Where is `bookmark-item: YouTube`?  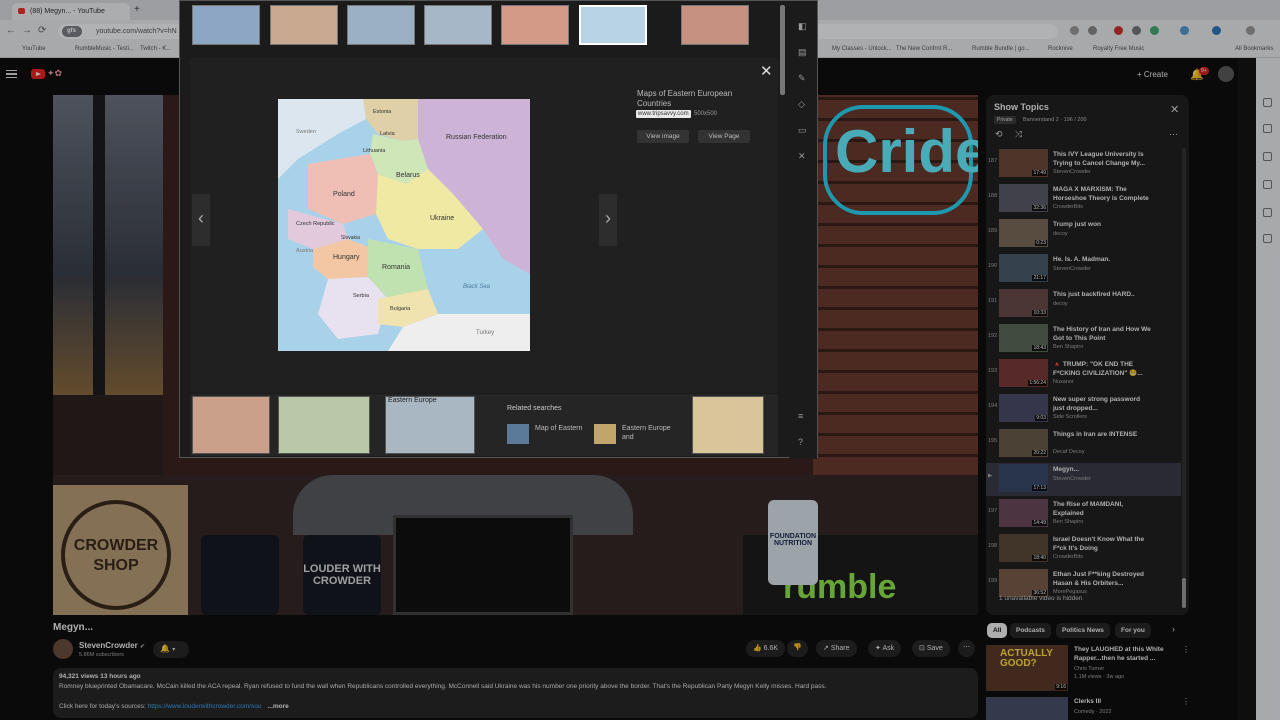 bookmark-item: YouTube is located at coordinates (34, 49).